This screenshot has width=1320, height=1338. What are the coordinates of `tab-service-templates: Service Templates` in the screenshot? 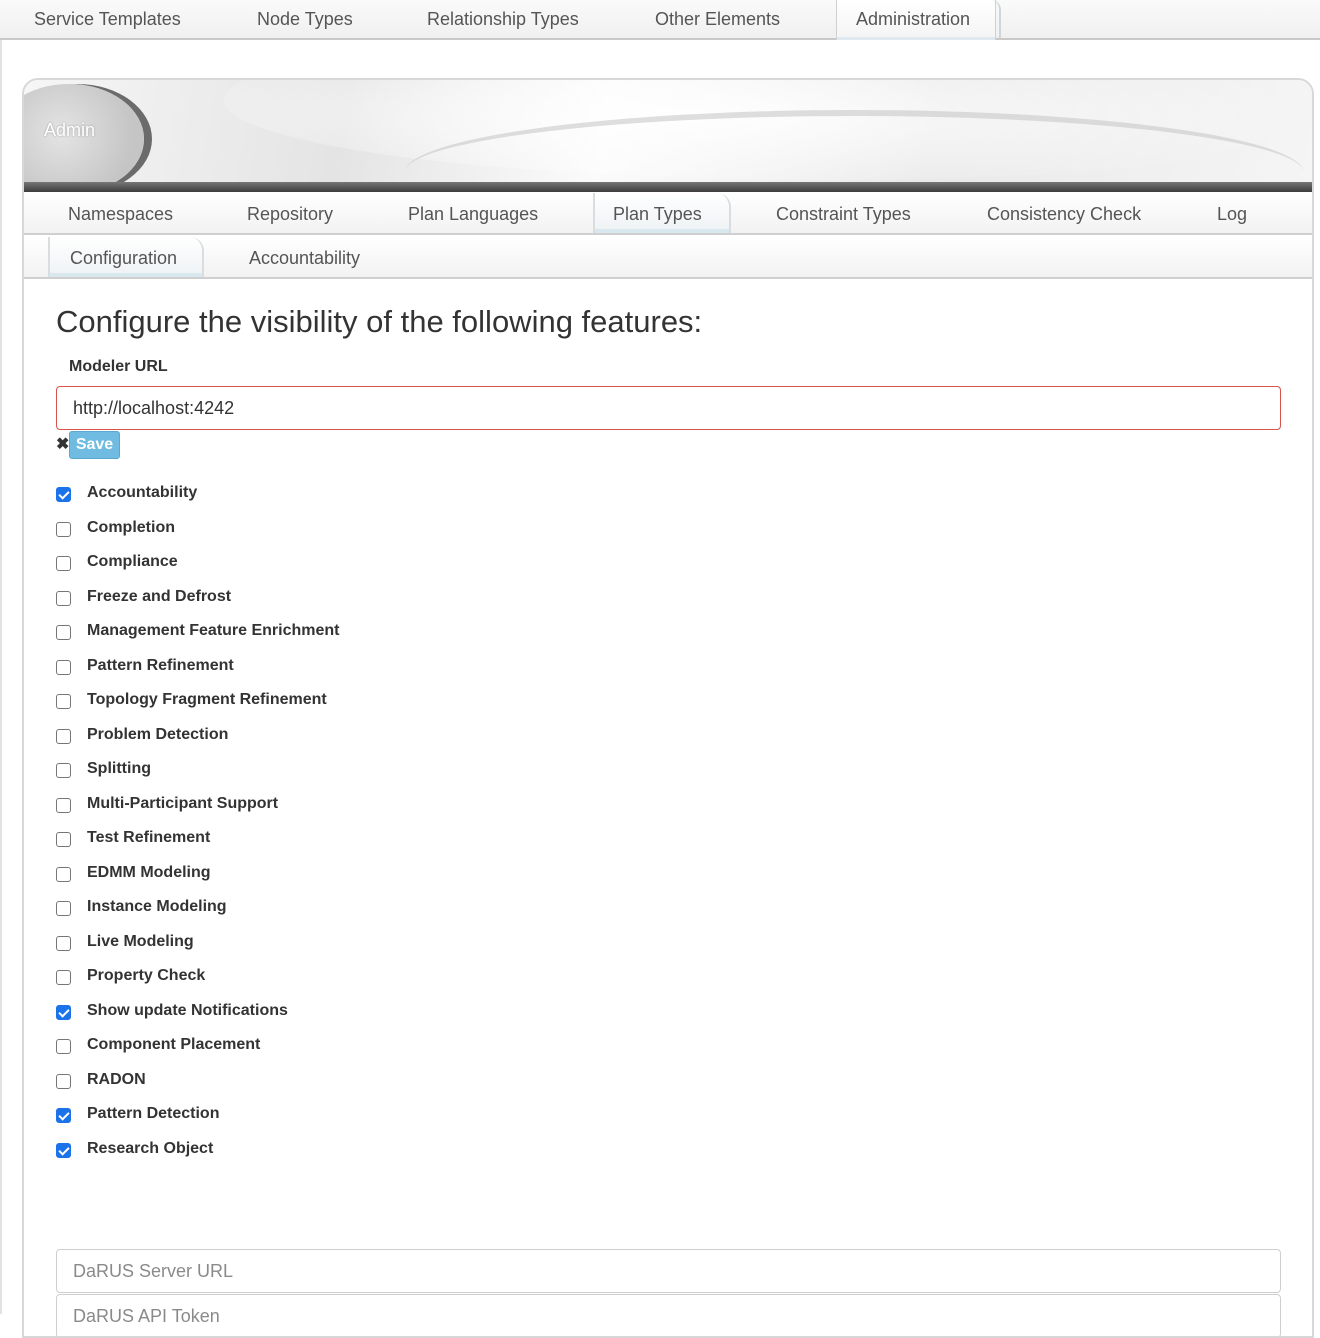 It's located at (107, 20).